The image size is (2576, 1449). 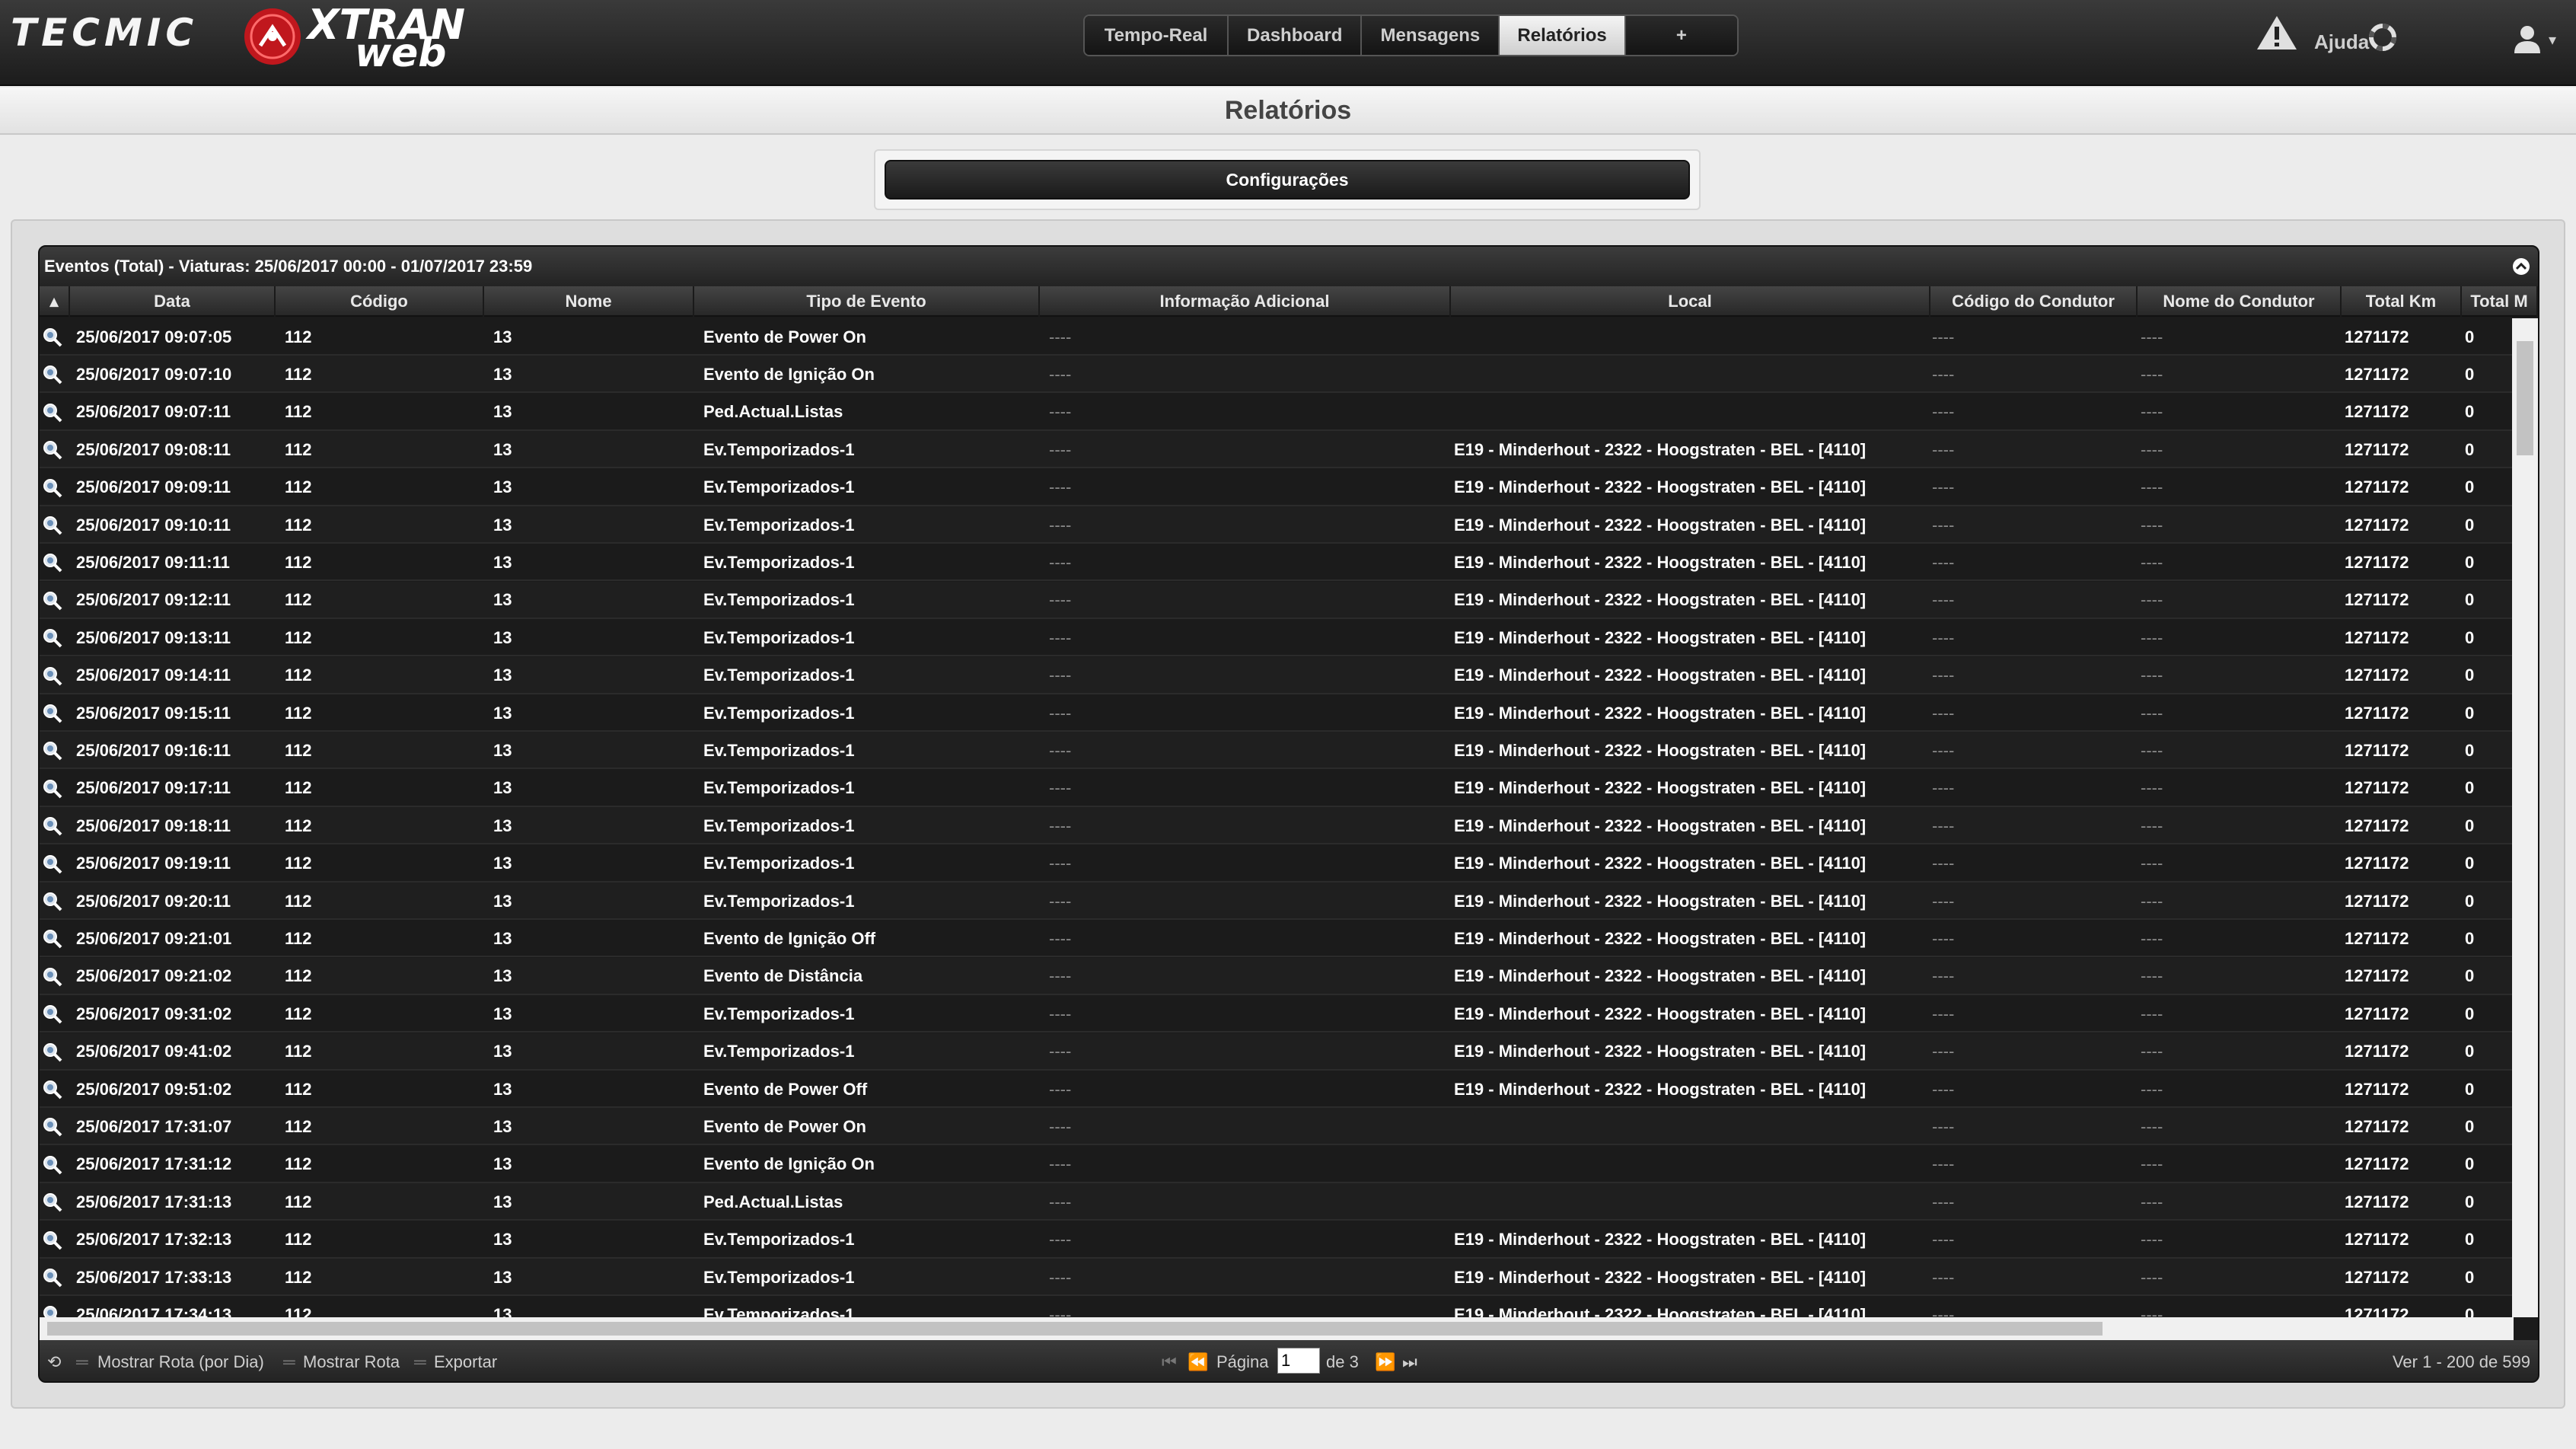 What do you see at coordinates (298, 901) in the screenshot?
I see `table-cell: 112` at bounding box center [298, 901].